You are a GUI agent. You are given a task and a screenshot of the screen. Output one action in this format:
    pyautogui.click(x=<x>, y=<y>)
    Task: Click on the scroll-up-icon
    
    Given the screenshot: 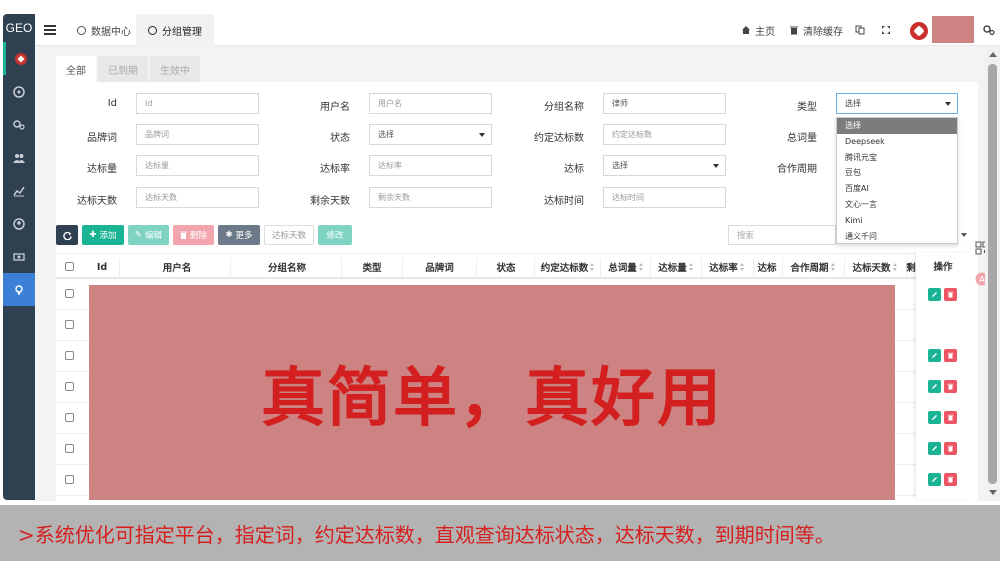 What is the action you would take?
    pyautogui.click(x=993, y=54)
    